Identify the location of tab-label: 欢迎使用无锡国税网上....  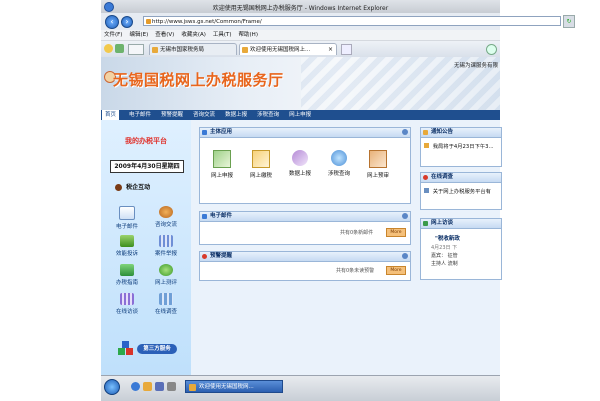
(280, 50).